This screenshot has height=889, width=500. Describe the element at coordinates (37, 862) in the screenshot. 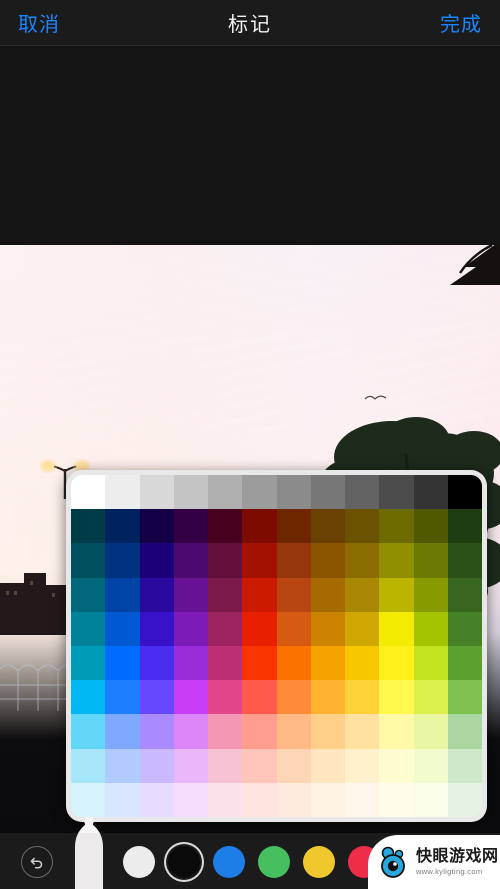

I see `undo-button` at that location.